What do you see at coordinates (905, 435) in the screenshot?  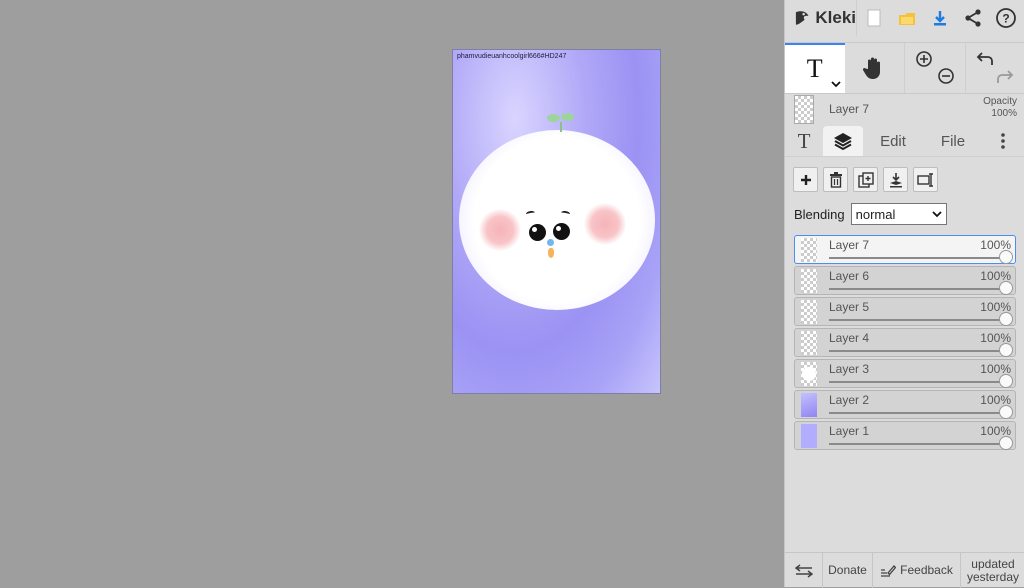 I see `layer-row-1: Layer 1 100%` at bounding box center [905, 435].